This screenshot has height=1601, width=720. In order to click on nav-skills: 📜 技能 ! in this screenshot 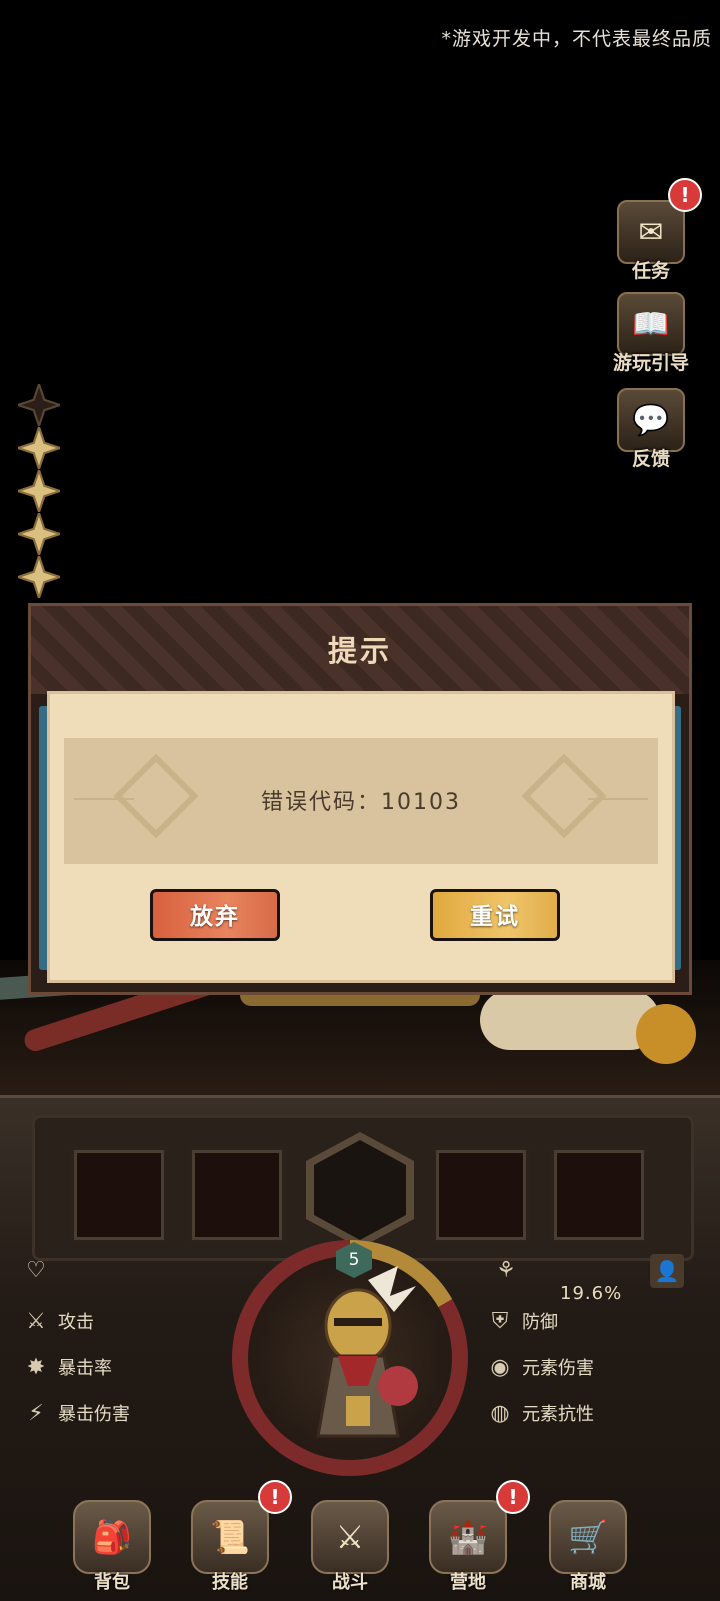, I will do `click(237, 1539)`.